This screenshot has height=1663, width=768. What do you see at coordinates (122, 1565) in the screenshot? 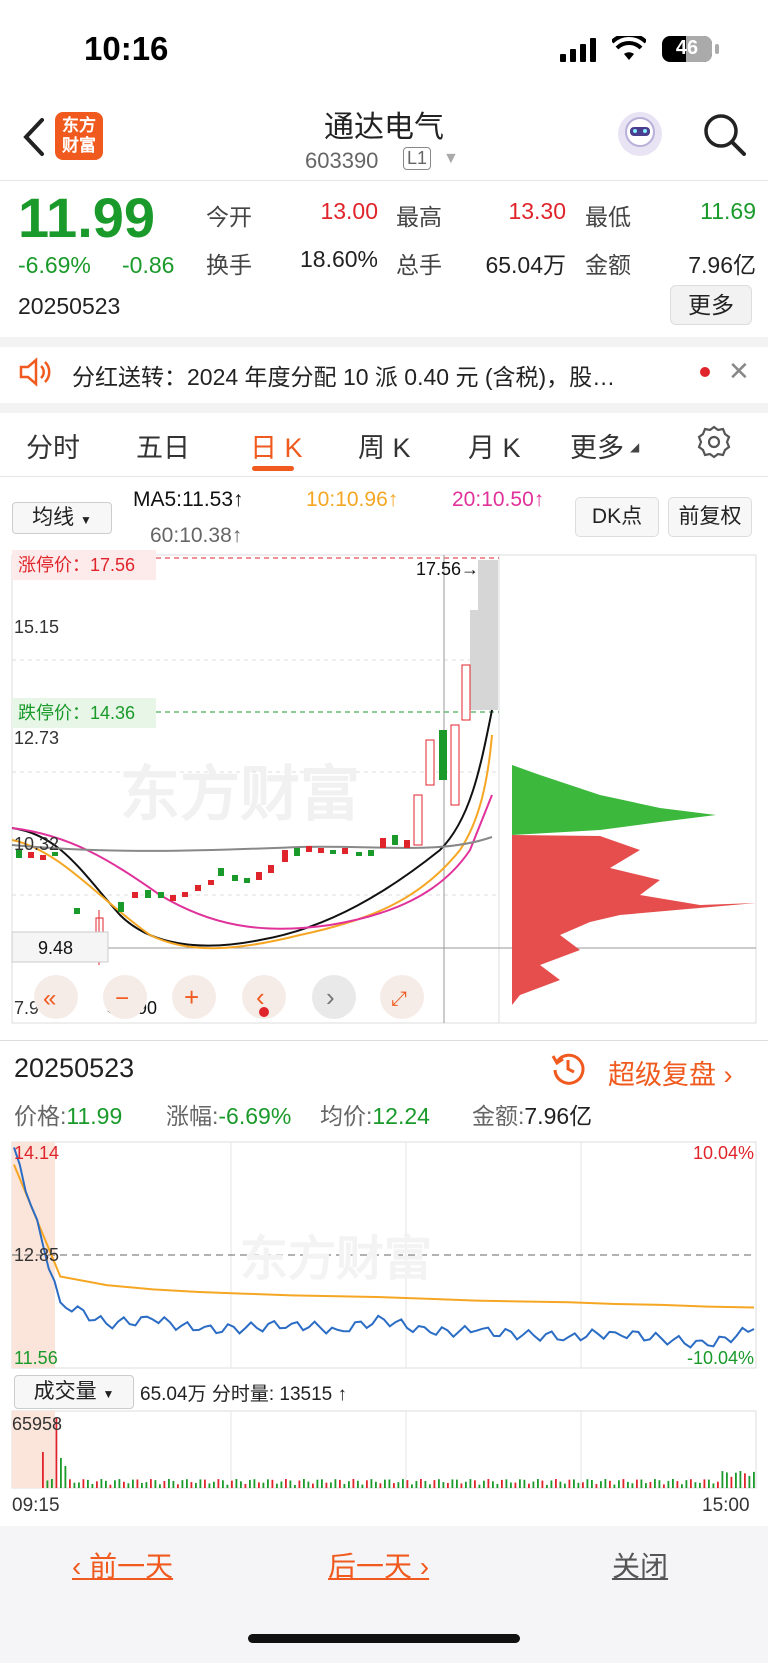
I see `prev-day-link: ‹ 前一天` at bounding box center [122, 1565].